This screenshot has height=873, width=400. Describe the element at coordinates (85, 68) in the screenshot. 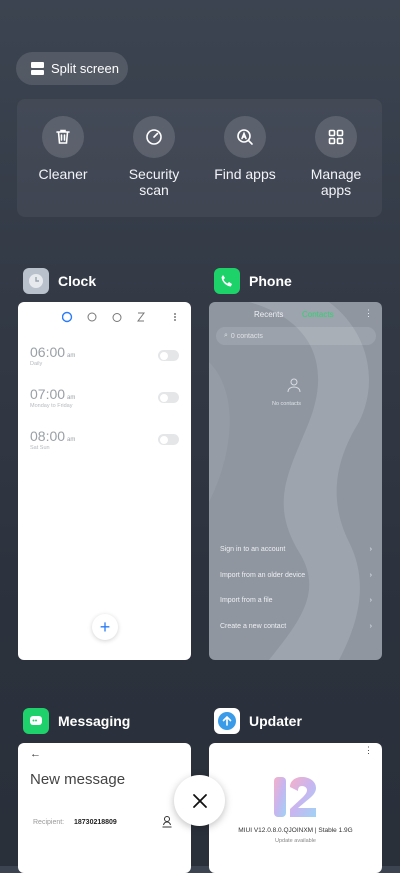

I see `split-screen-label: Split screen` at that location.